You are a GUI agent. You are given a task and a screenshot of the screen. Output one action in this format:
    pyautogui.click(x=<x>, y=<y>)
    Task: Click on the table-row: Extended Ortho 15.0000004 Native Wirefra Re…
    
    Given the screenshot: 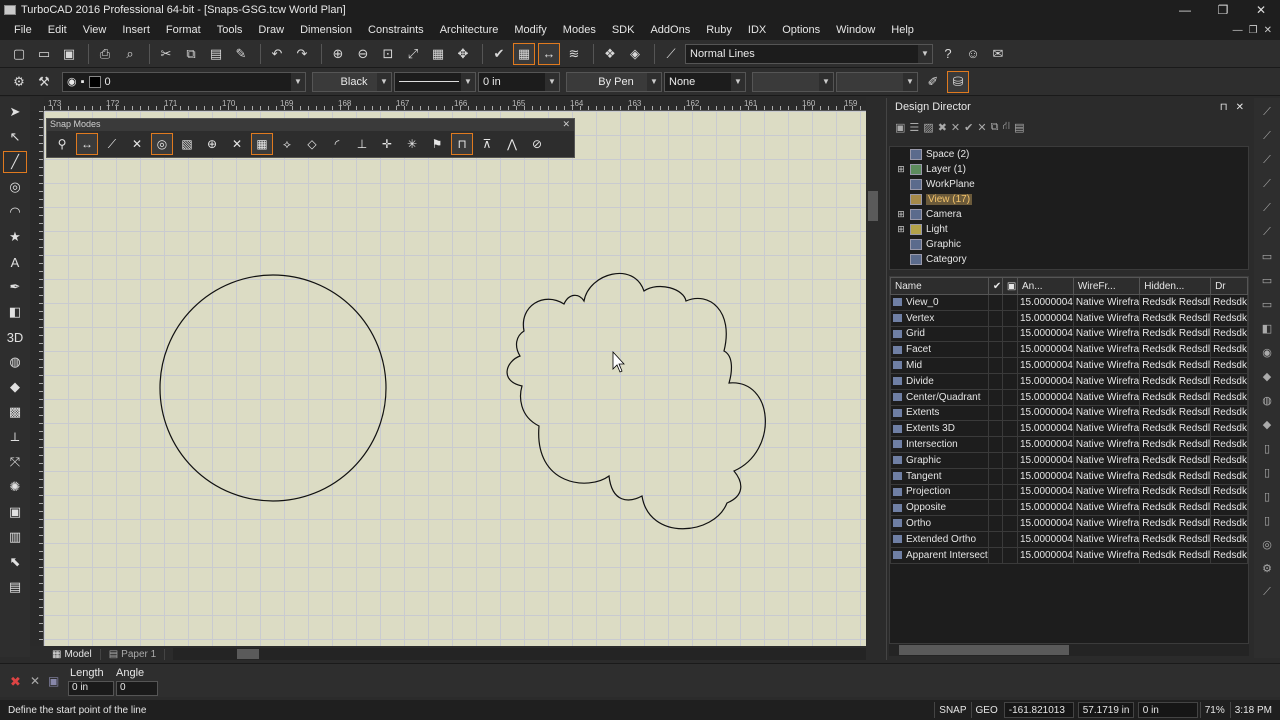 What is the action you would take?
    pyautogui.click(x=1069, y=539)
    